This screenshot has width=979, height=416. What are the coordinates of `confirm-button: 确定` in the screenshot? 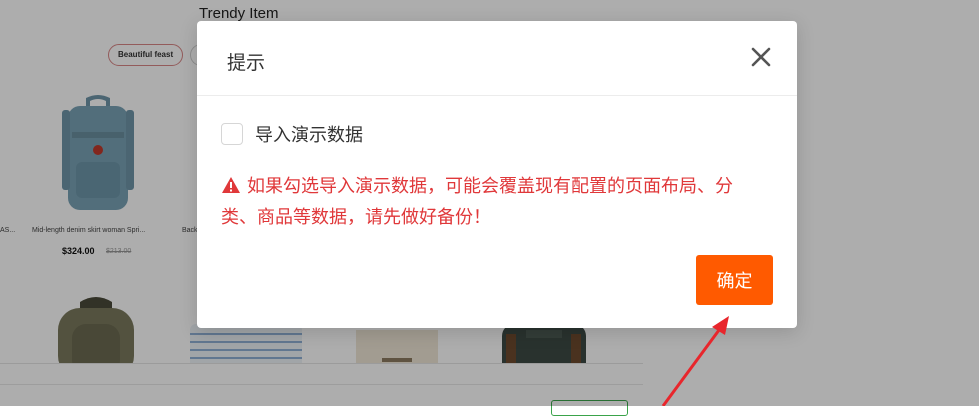 It's located at (734, 280).